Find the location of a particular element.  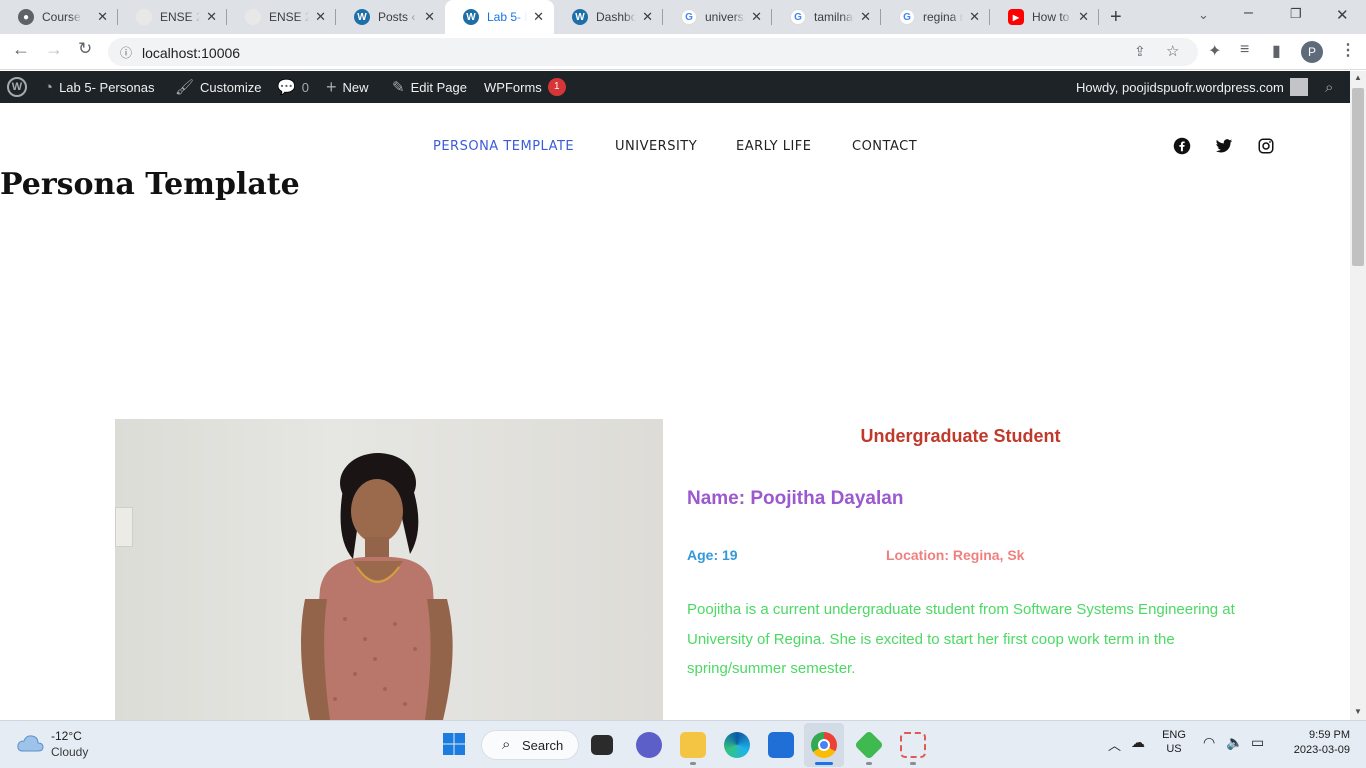

volume-icon: 🔈 is located at coordinates (1234, 742).